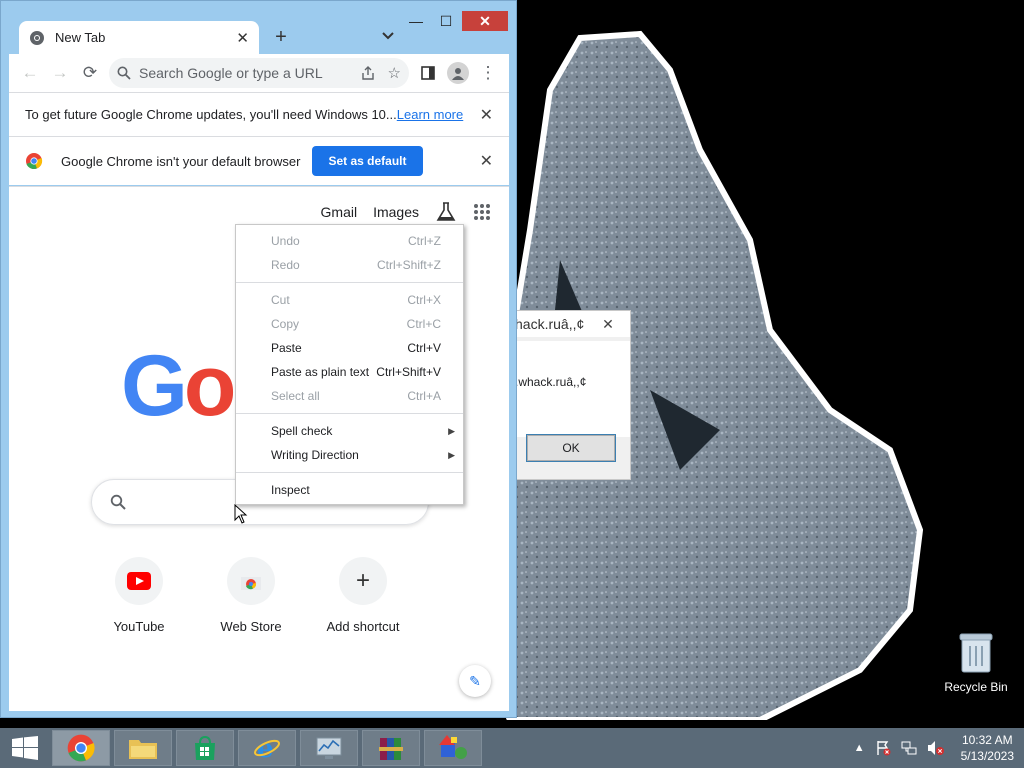  Describe the element at coordinates (430, 114) in the screenshot. I see `learn-more-link: Learn more` at that location.